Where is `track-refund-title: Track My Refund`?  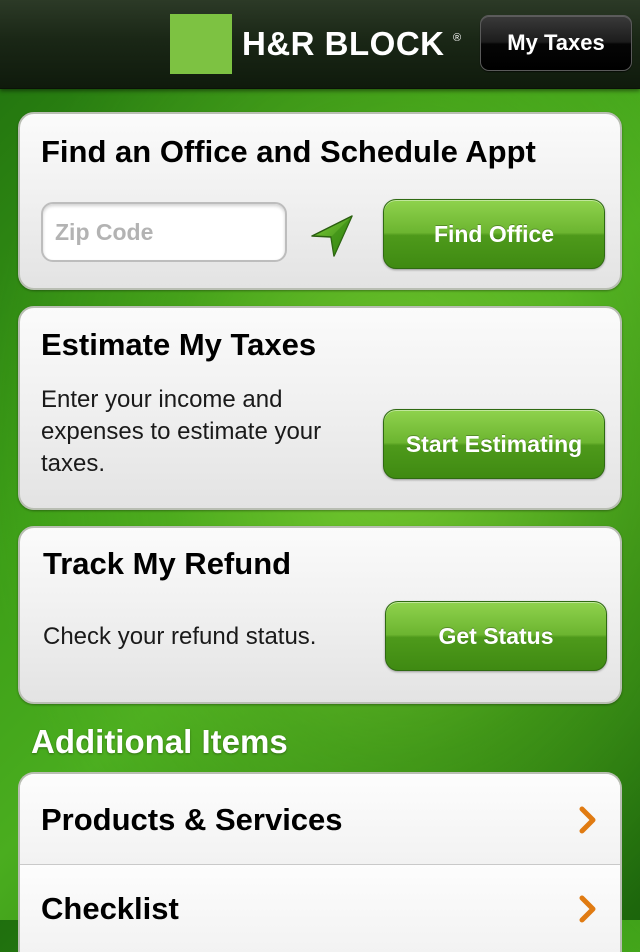 track-refund-title: Track My Refund is located at coordinates (167, 563).